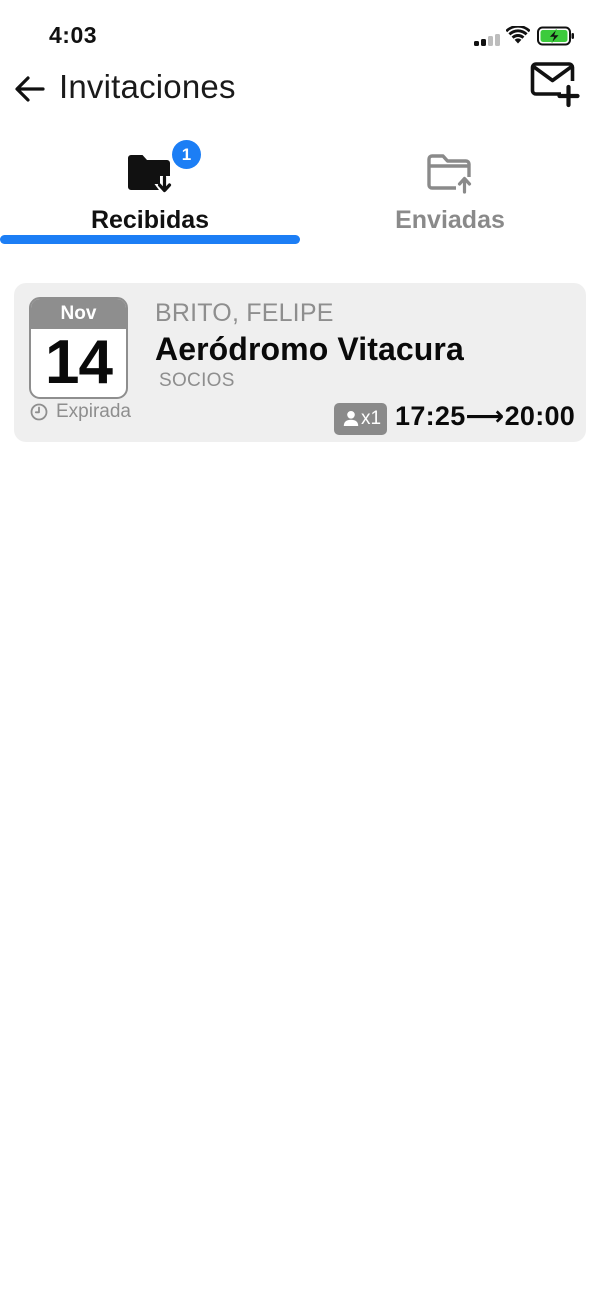  I want to click on tab-received: 1 Recibidas, so click(150, 193).